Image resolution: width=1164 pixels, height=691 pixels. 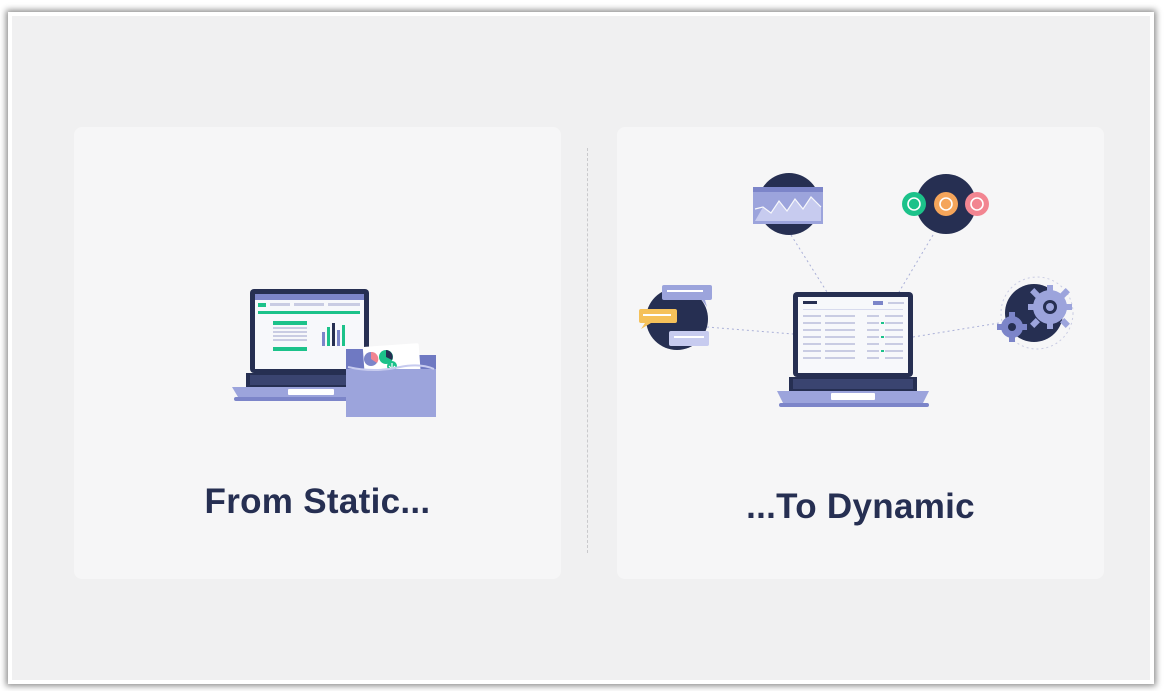 What do you see at coordinates (1035, 313) in the screenshot?
I see `gears-icon` at bounding box center [1035, 313].